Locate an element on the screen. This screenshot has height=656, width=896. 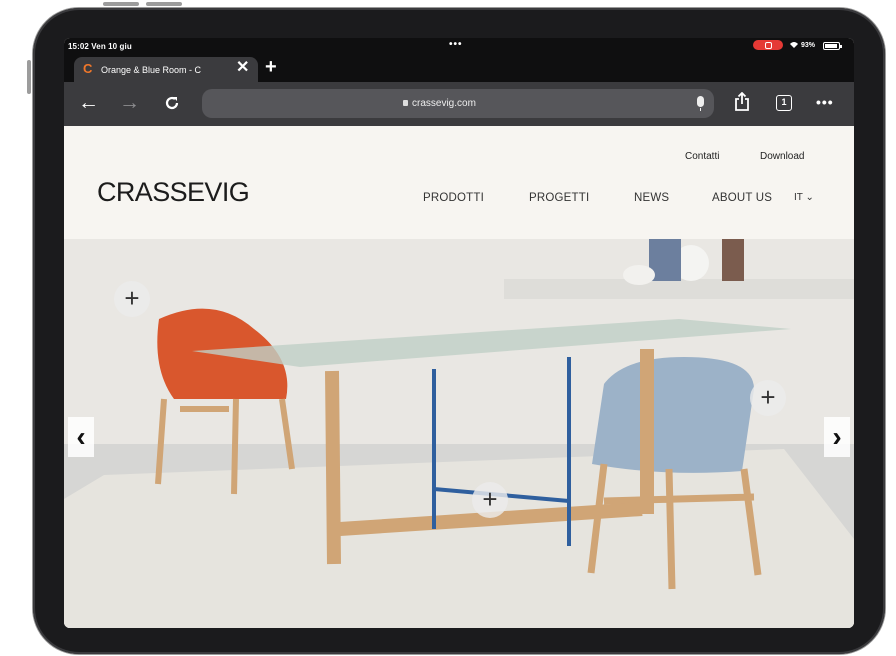
tabs-icon: 1 is located at coordinates (784, 103).